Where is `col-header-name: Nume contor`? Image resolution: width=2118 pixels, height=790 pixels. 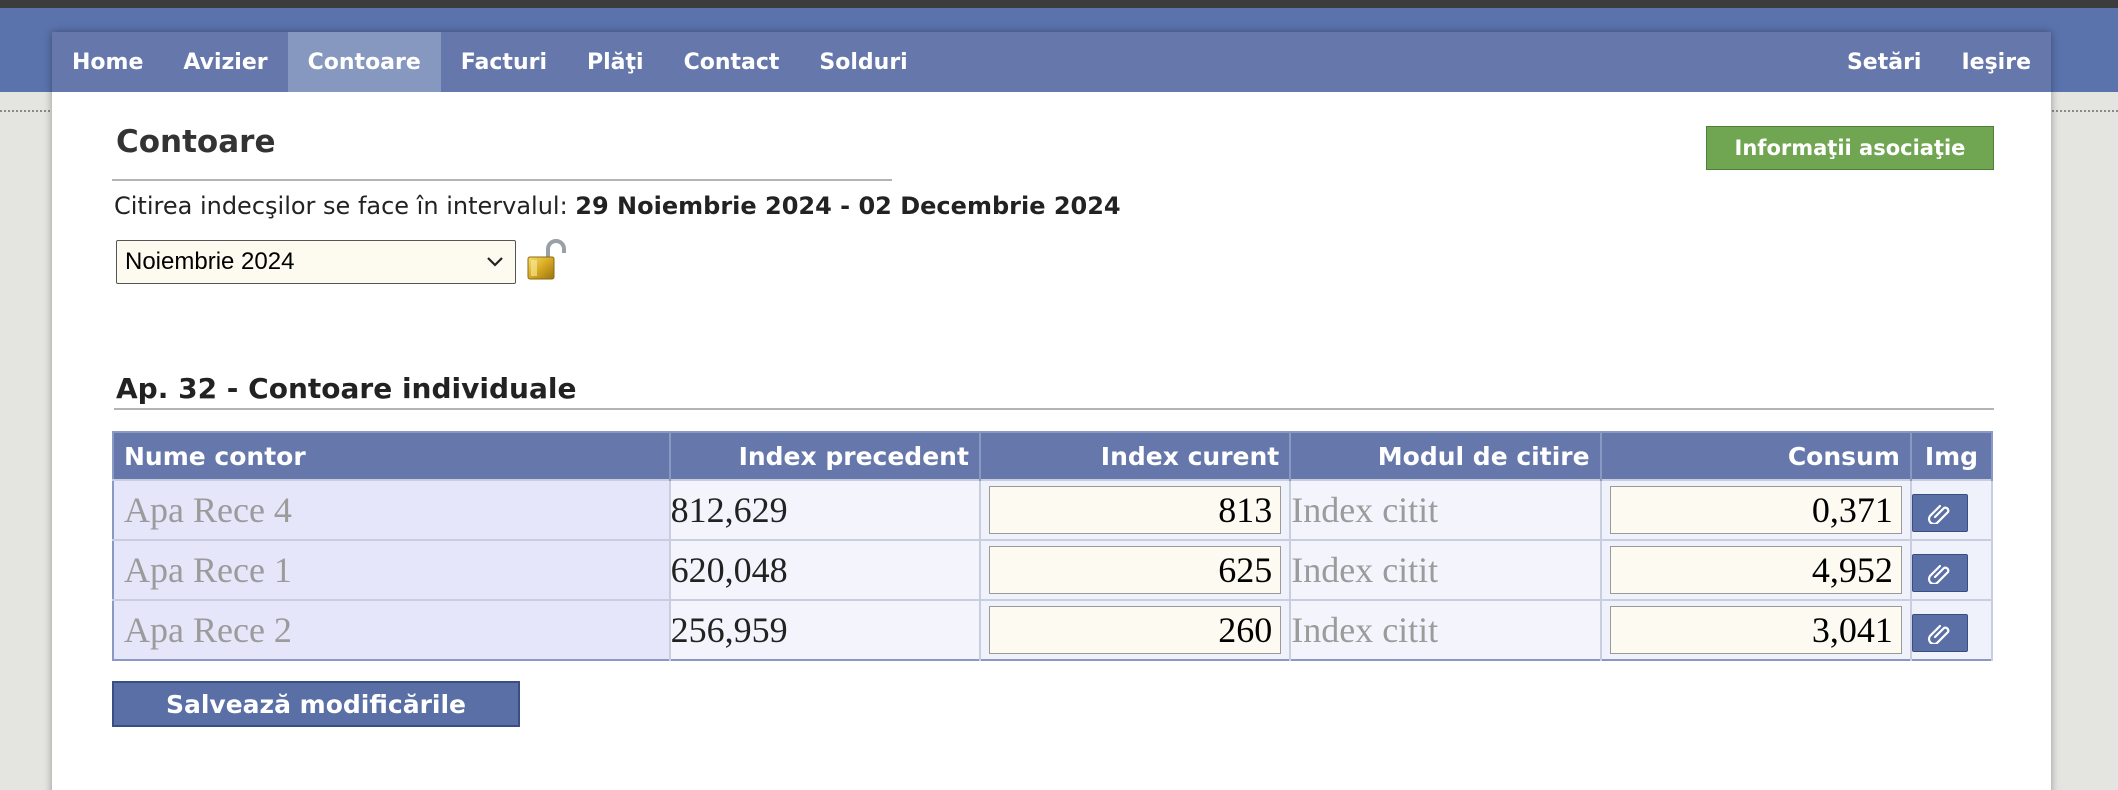
col-header-name: Nume contor is located at coordinates (392, 456).